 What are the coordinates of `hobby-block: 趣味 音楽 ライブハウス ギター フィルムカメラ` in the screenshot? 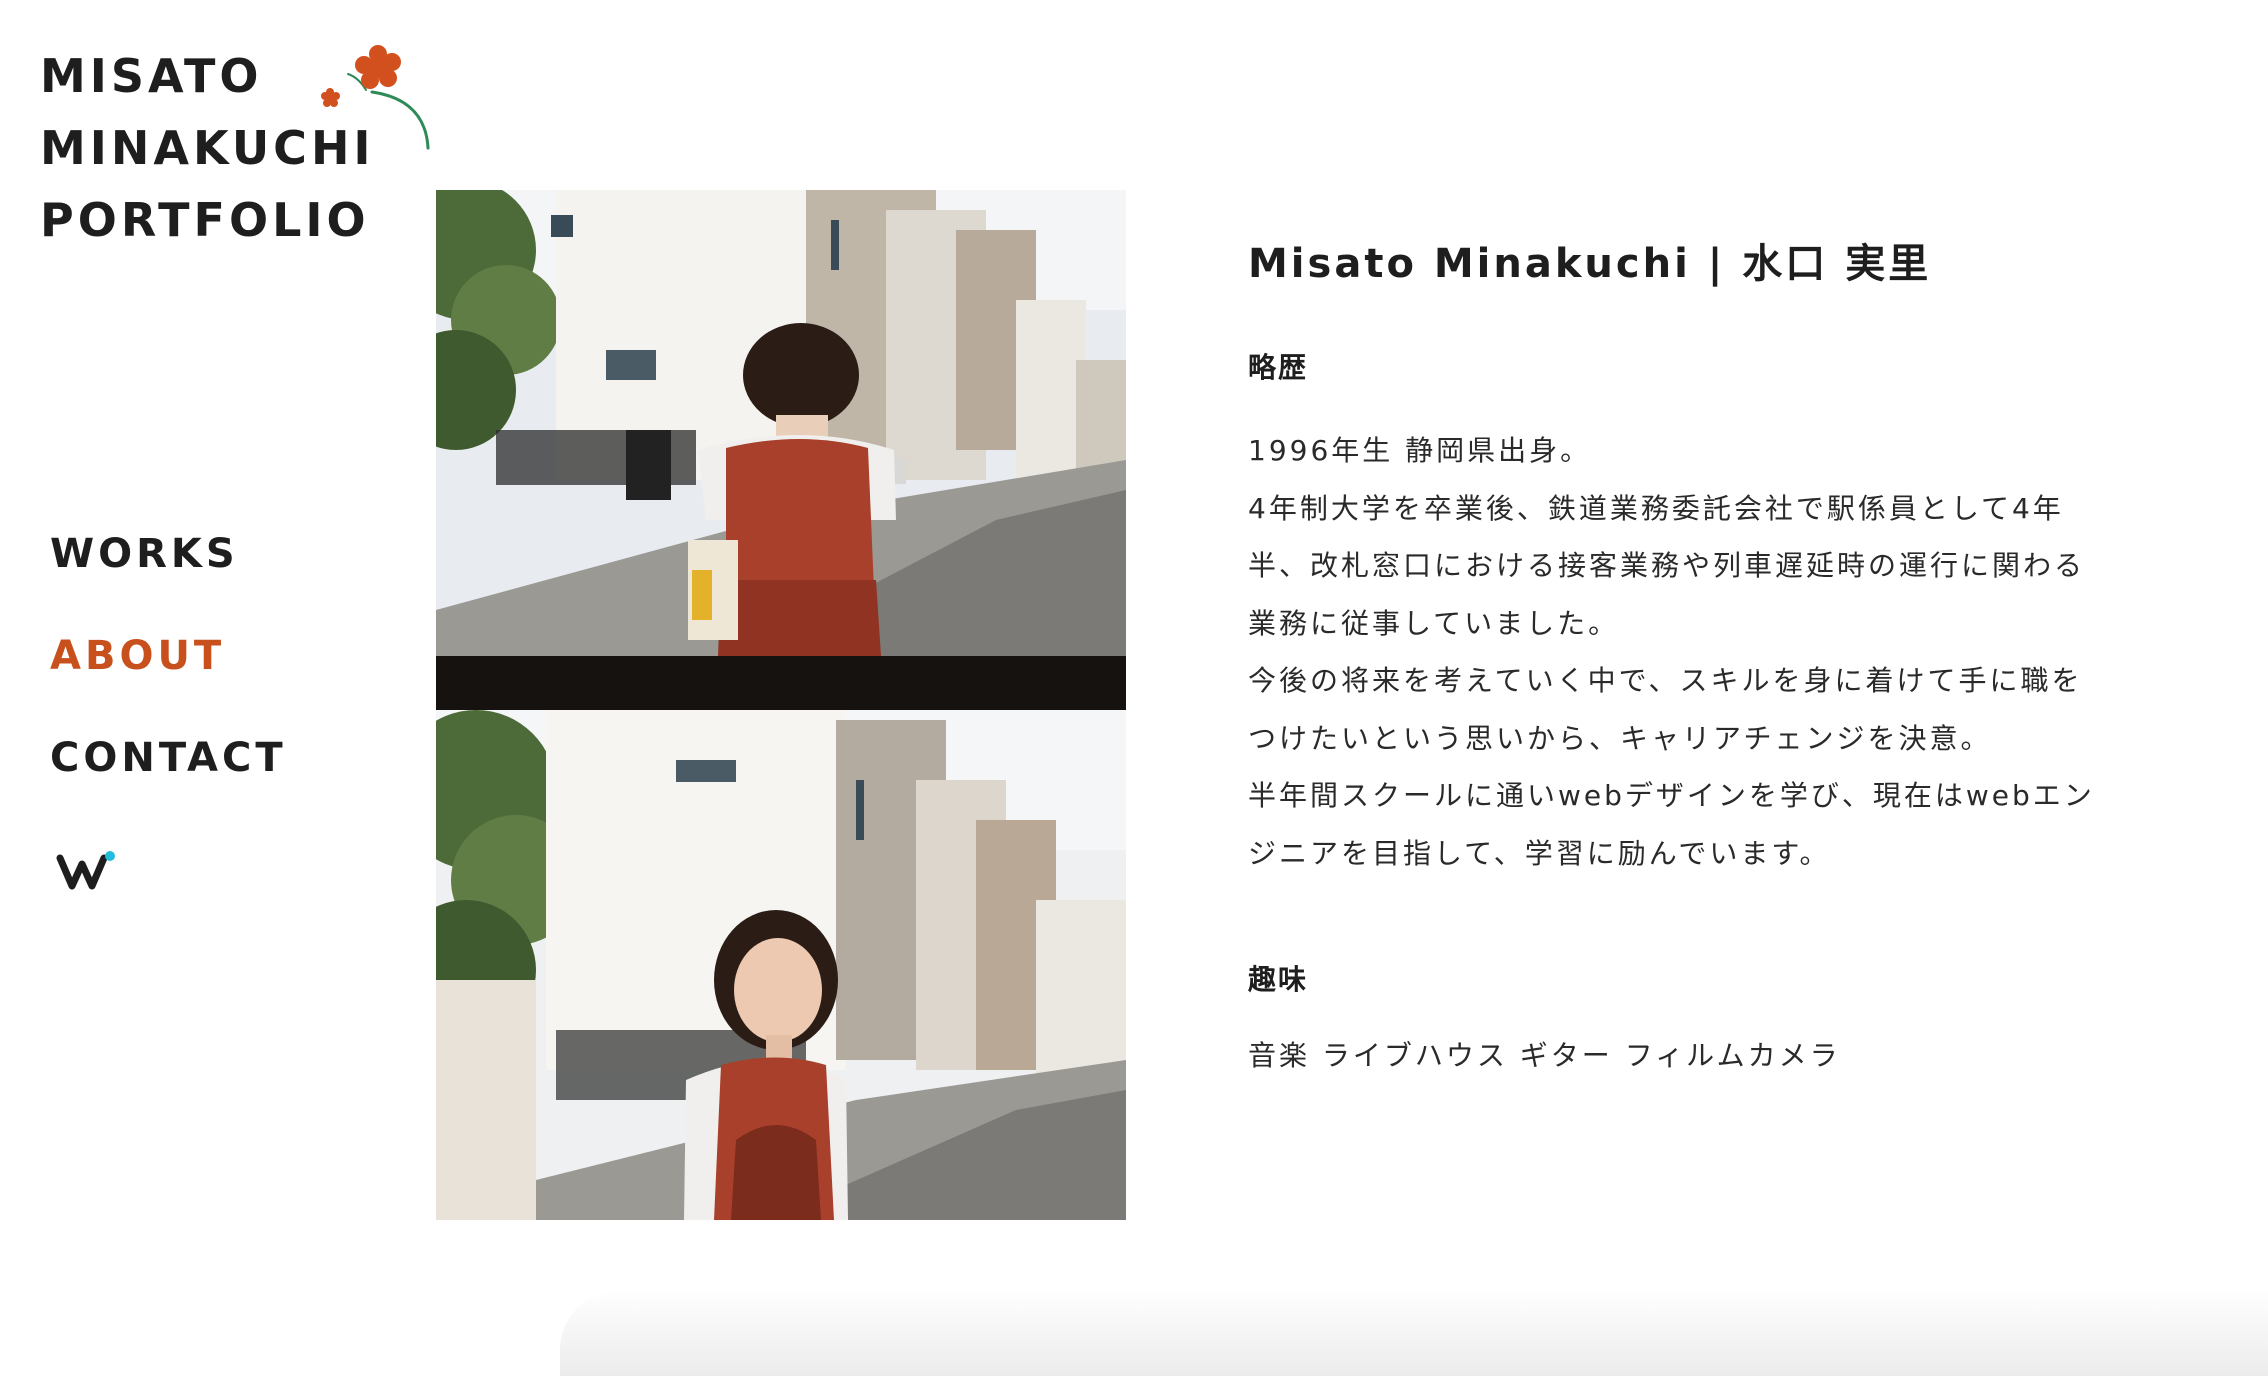 It's located at (1718, 1019).